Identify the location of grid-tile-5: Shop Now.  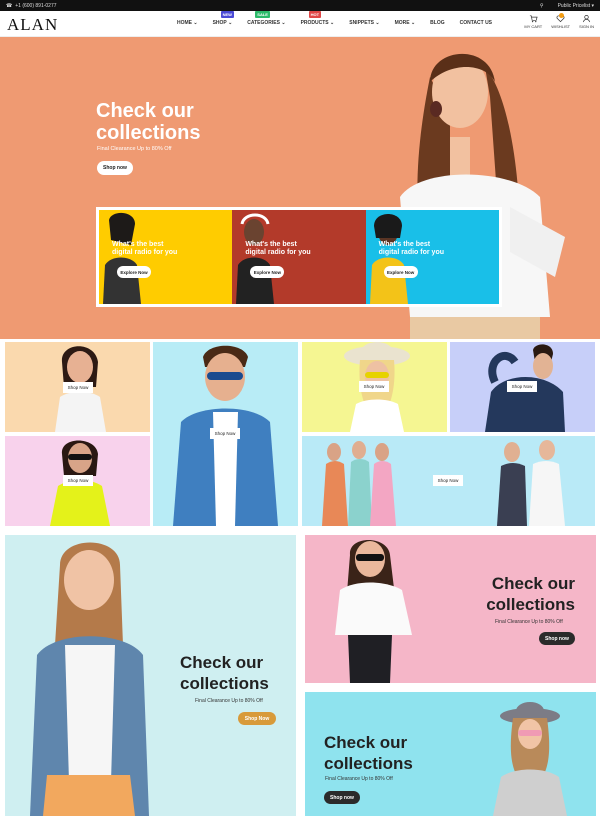
(522, 387).